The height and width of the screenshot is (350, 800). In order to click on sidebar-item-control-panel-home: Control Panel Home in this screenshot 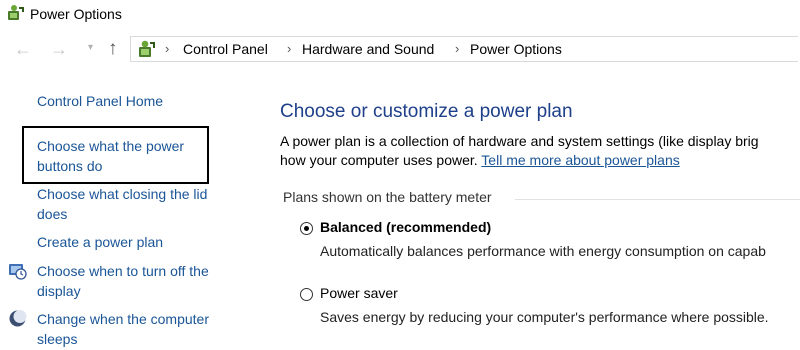, I will do `click(100, 102)`.